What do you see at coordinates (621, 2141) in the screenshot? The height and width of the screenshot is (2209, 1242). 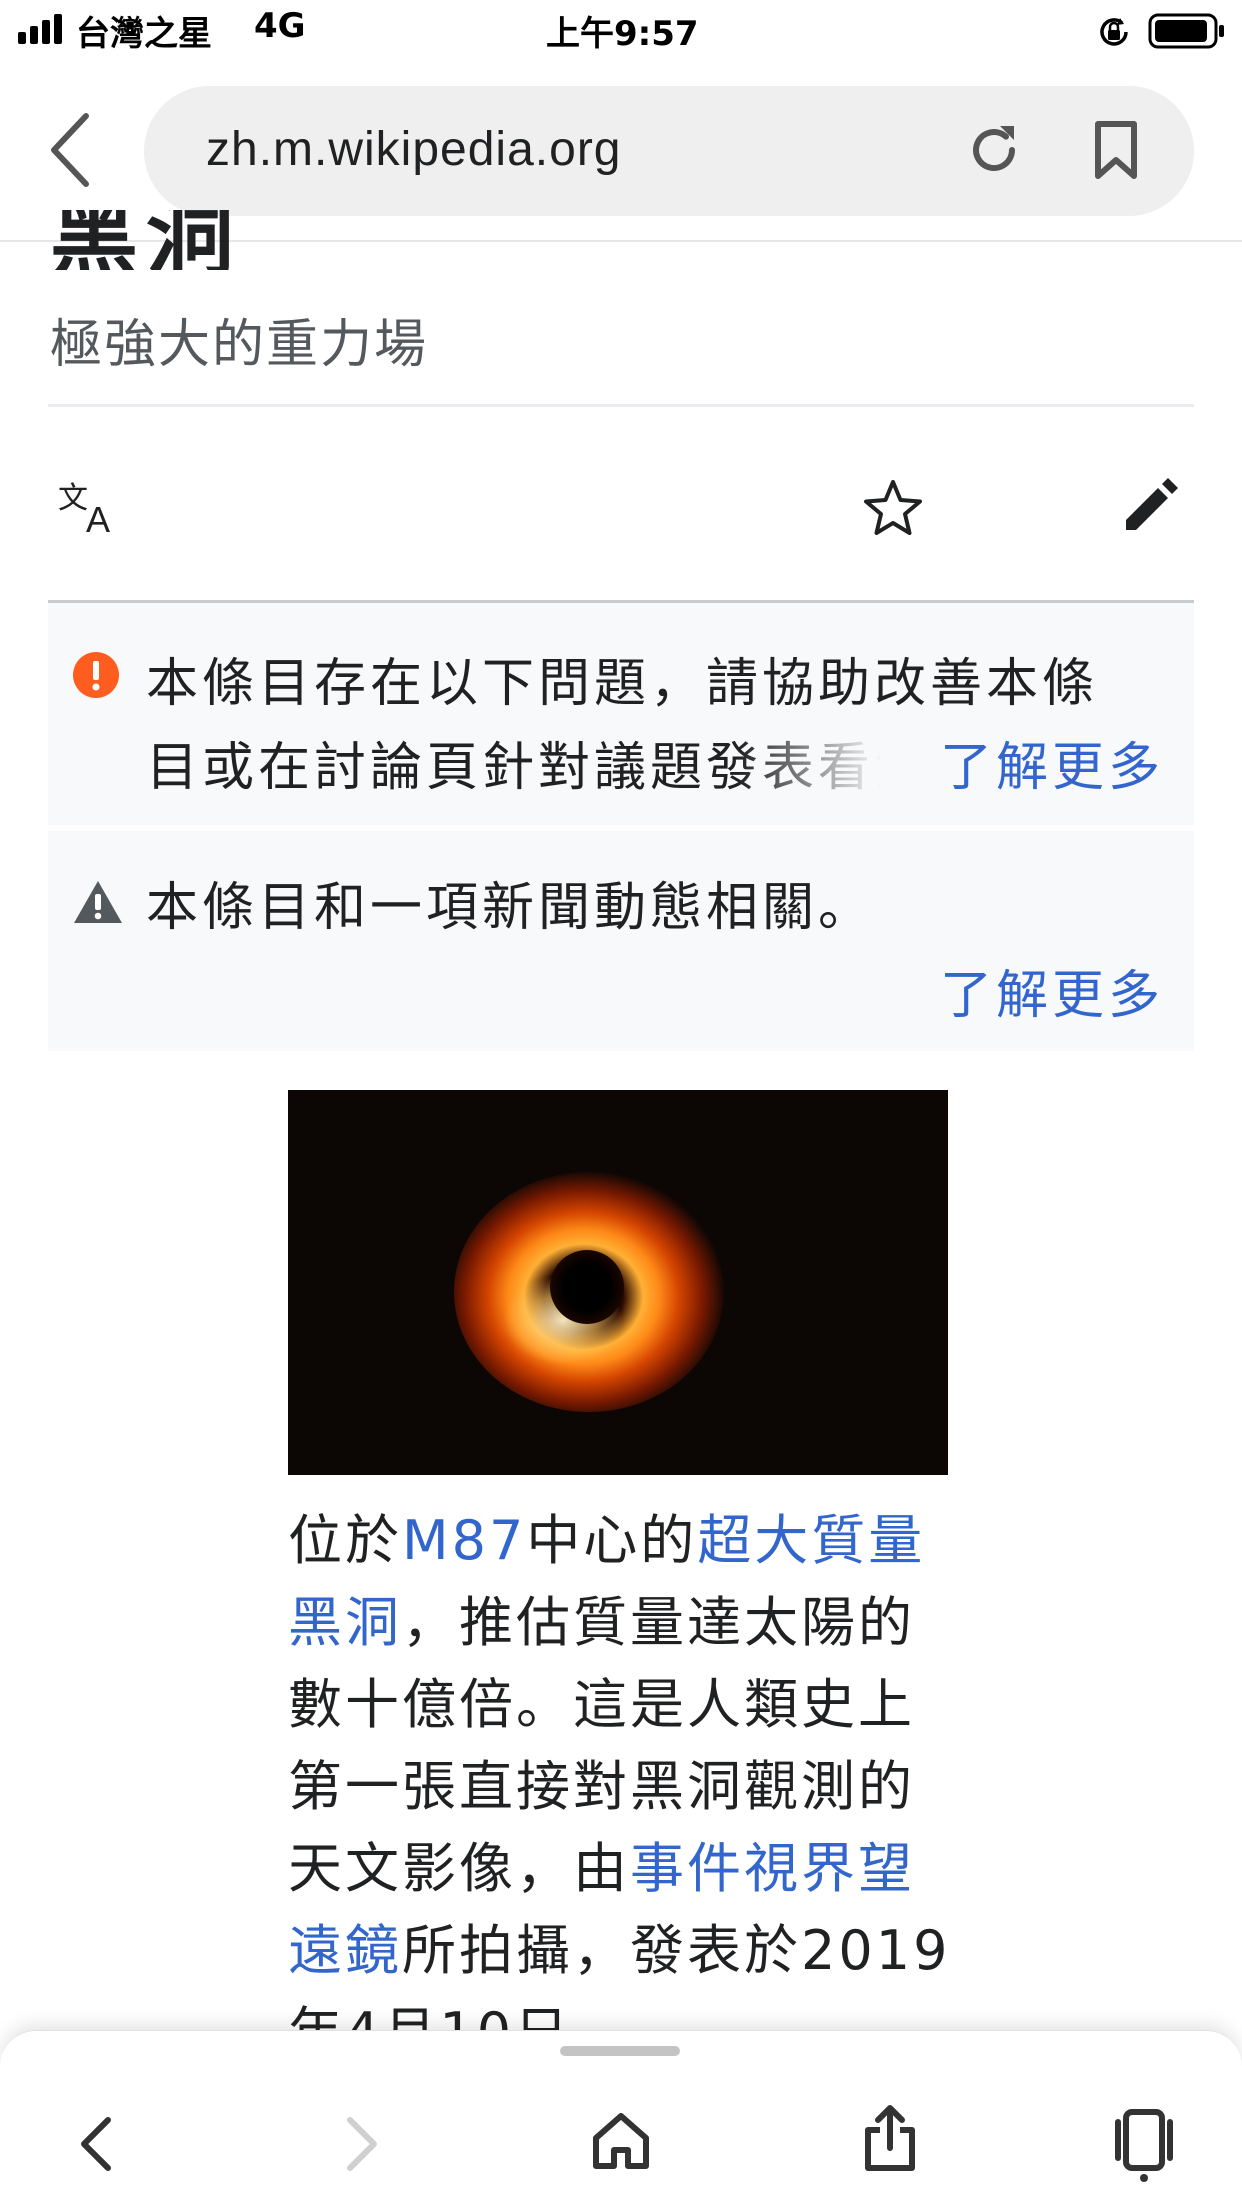 I see `home-icon` at bounding box center [621, 2141].